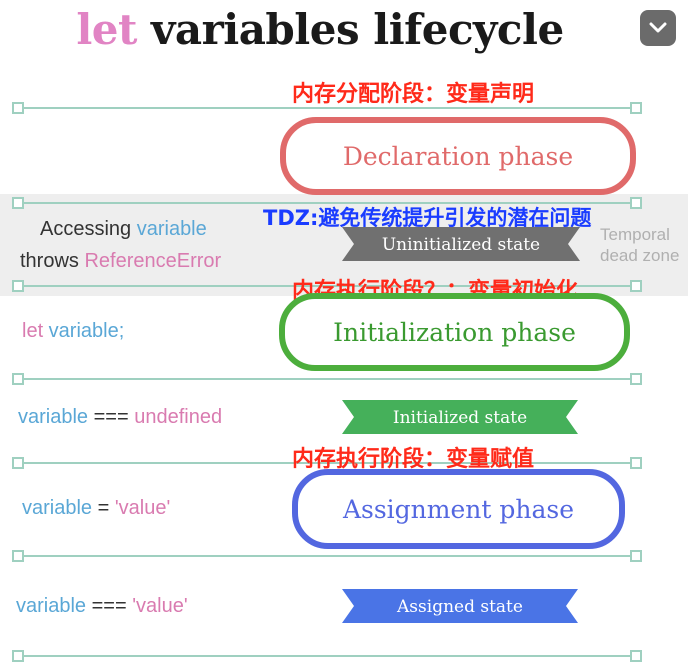 Image resolution: width=688 pixels, height=672 pixels. Describe the element at coordinates (33, 331) in the screenshot. I see `code-let: let` at that location.